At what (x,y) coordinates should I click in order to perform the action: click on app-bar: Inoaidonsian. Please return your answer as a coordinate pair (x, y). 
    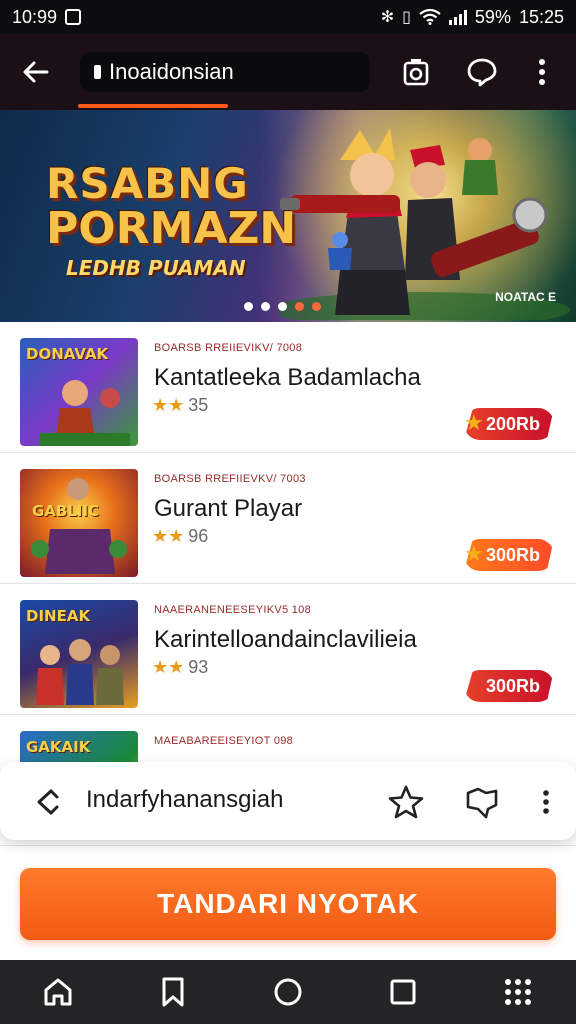
    Looking at the image, I should click on (288, 72).